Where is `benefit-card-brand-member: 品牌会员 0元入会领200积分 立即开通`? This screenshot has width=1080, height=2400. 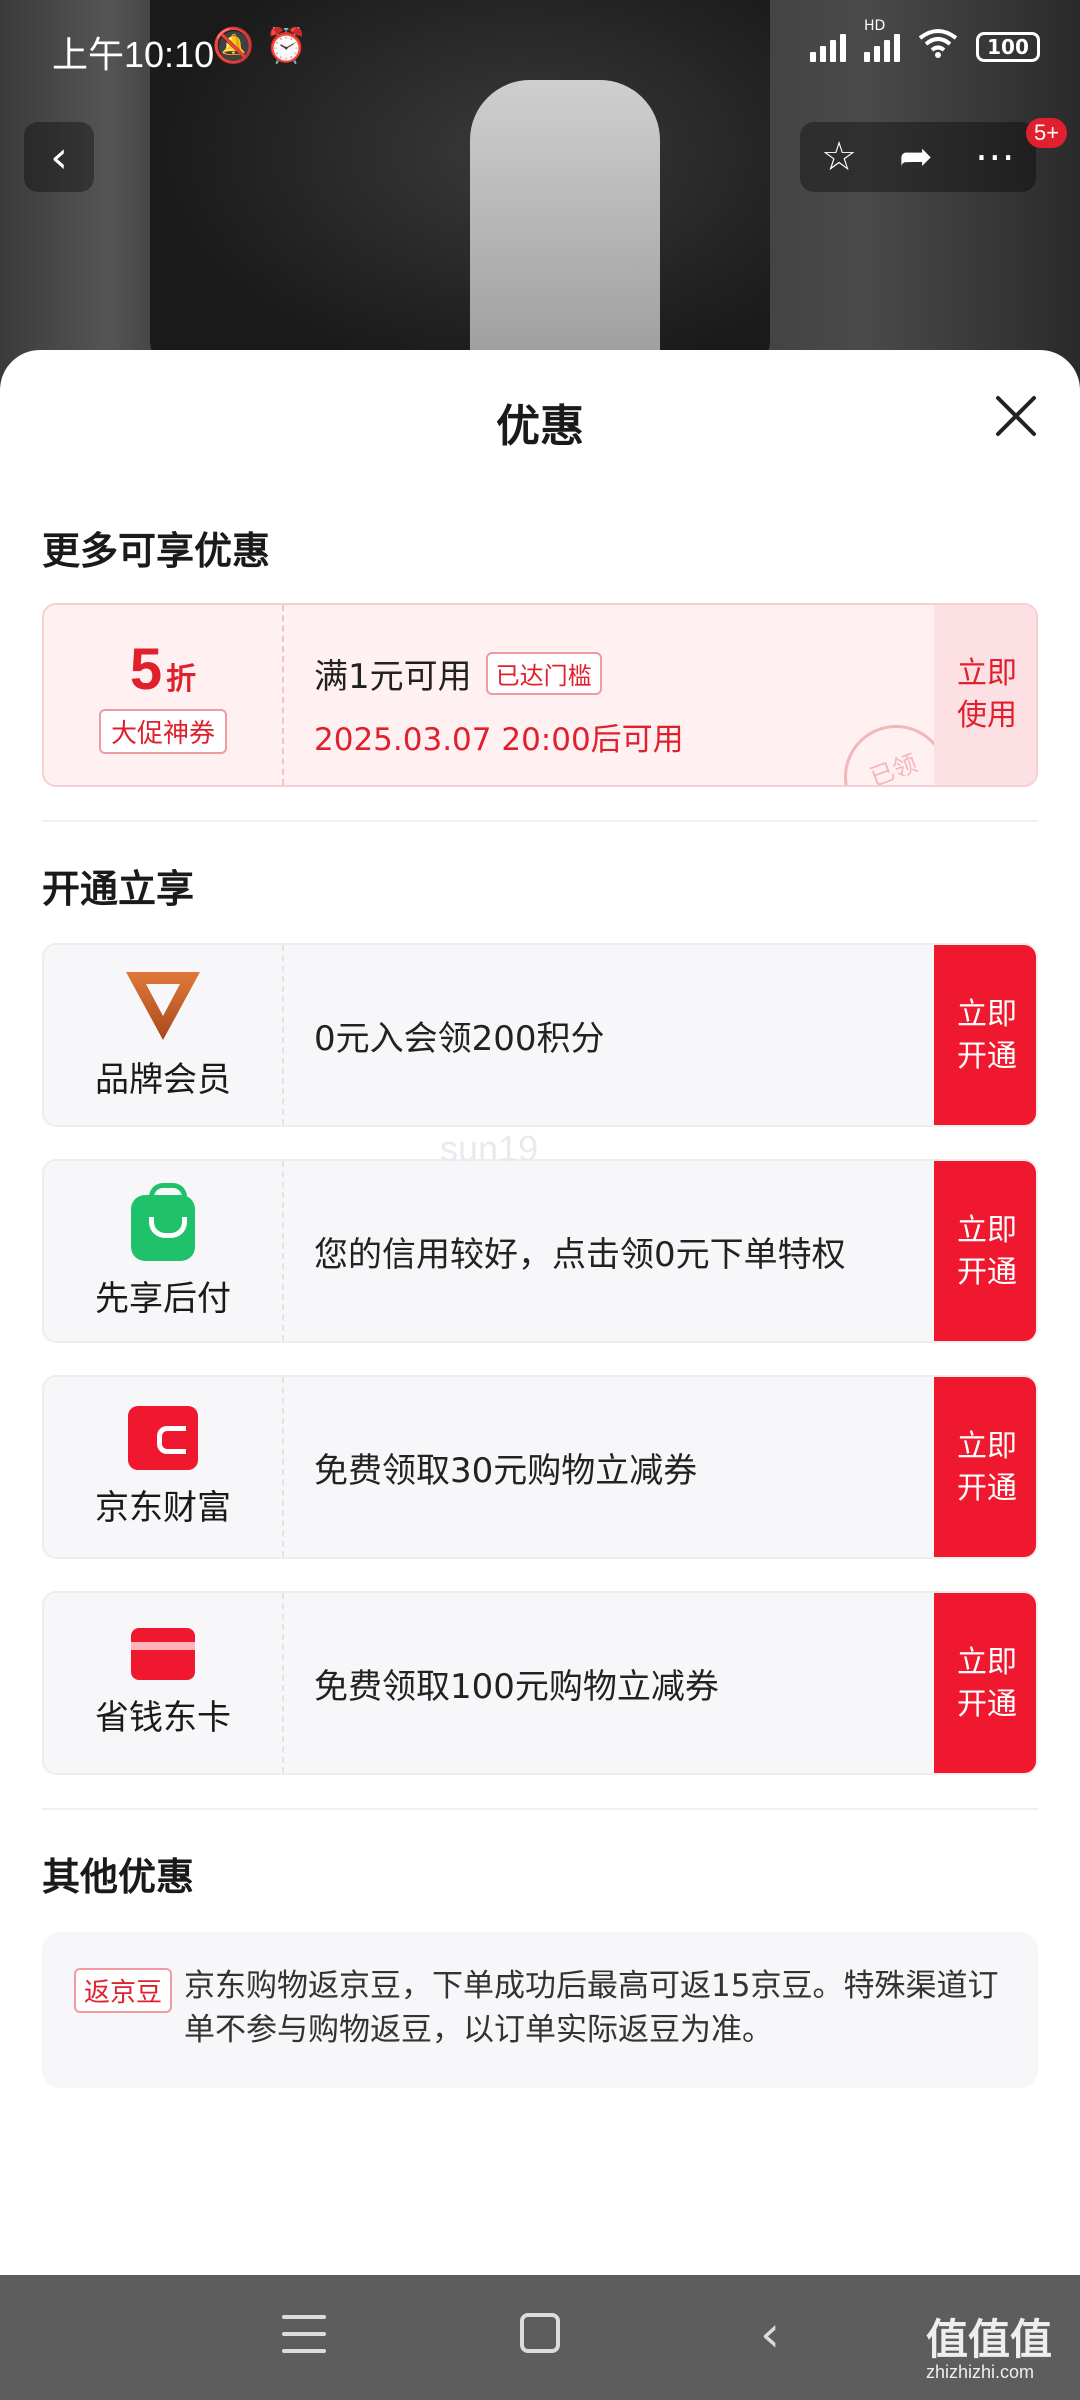 benefit-card-brand-member: 品牌会员 0元入会领200积分 立即开通 is located at coordinates (540, 1035).